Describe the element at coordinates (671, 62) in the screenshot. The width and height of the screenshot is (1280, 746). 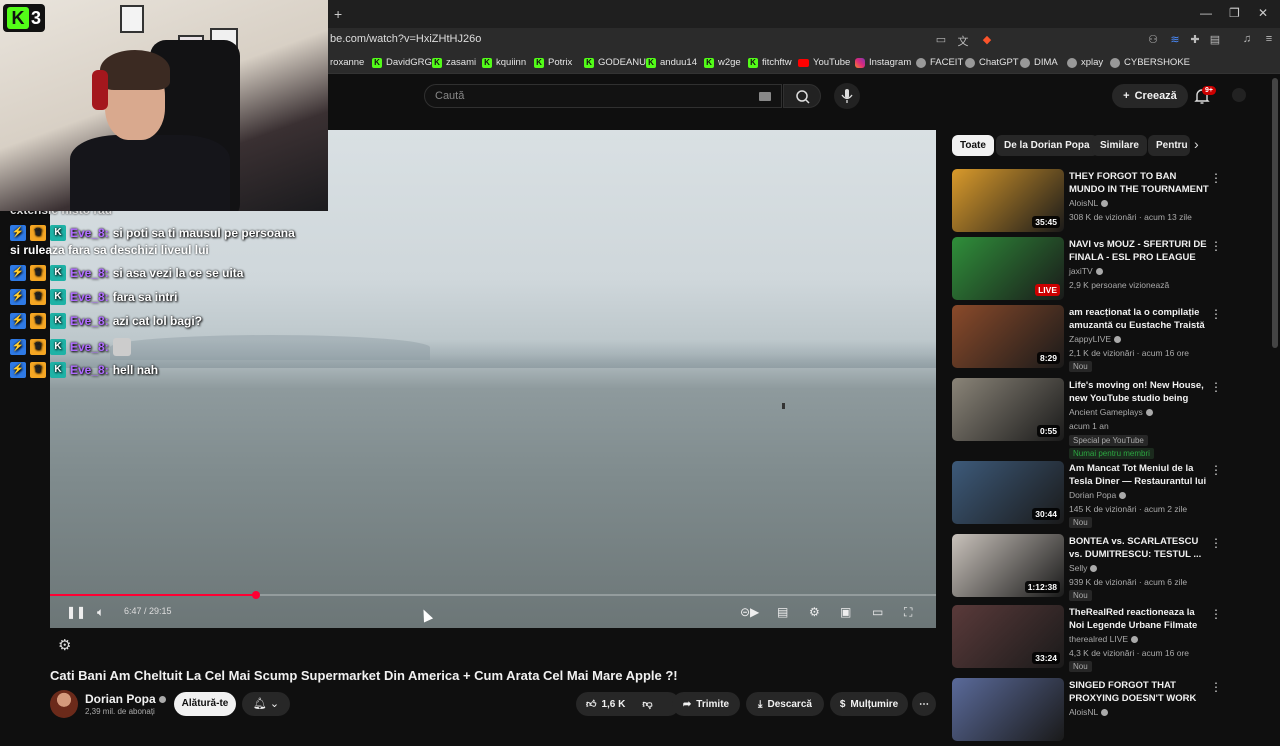
I see `bookmark-item: Kanduu14` at that location.